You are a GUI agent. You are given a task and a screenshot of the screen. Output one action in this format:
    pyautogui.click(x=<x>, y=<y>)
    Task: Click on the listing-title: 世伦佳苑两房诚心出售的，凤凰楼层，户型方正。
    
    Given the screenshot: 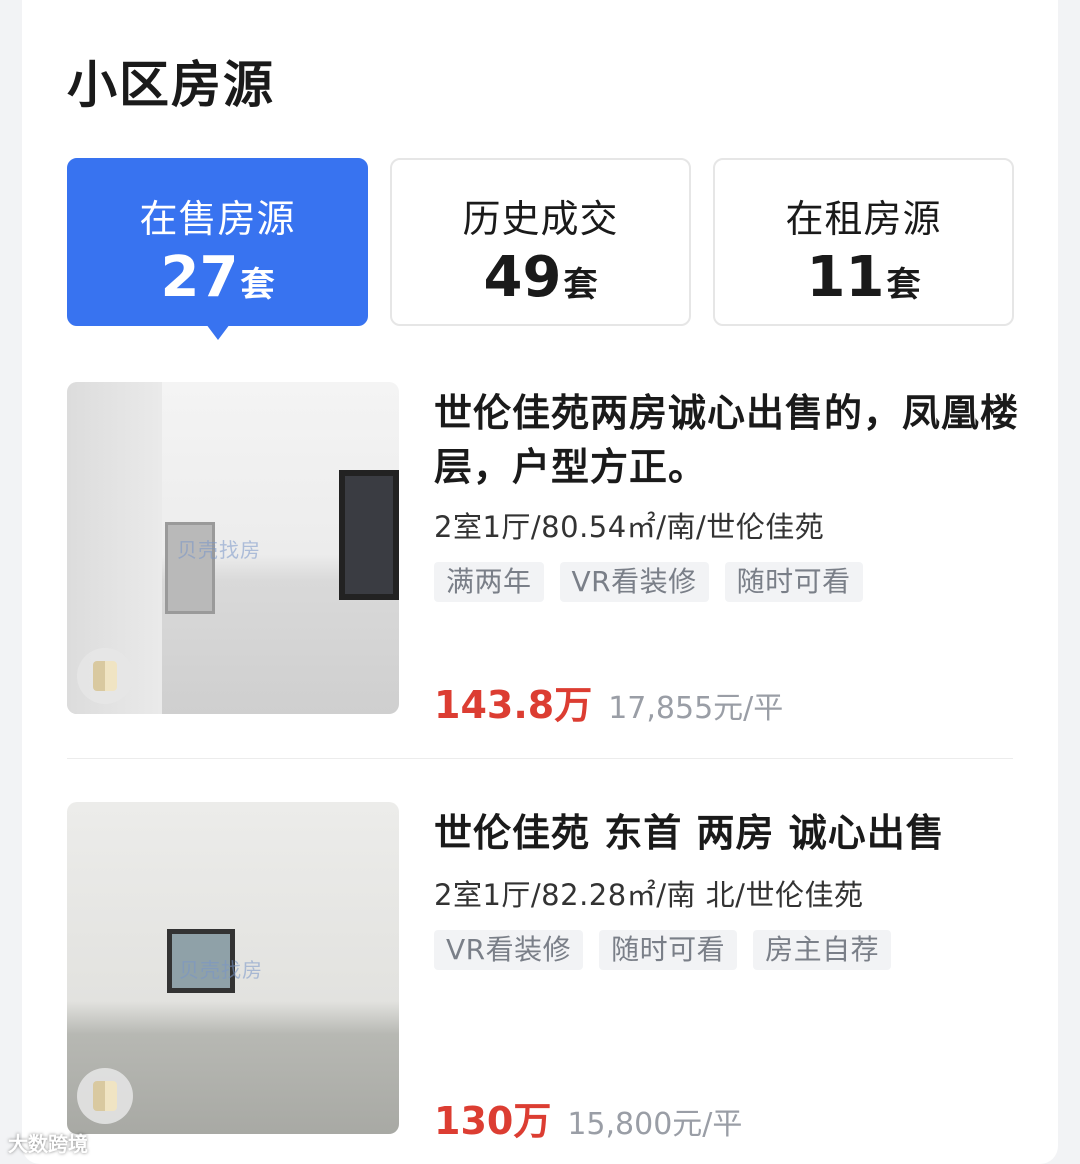 What is the action you would take?
    pyautogui.click(x=727, y=440)
    